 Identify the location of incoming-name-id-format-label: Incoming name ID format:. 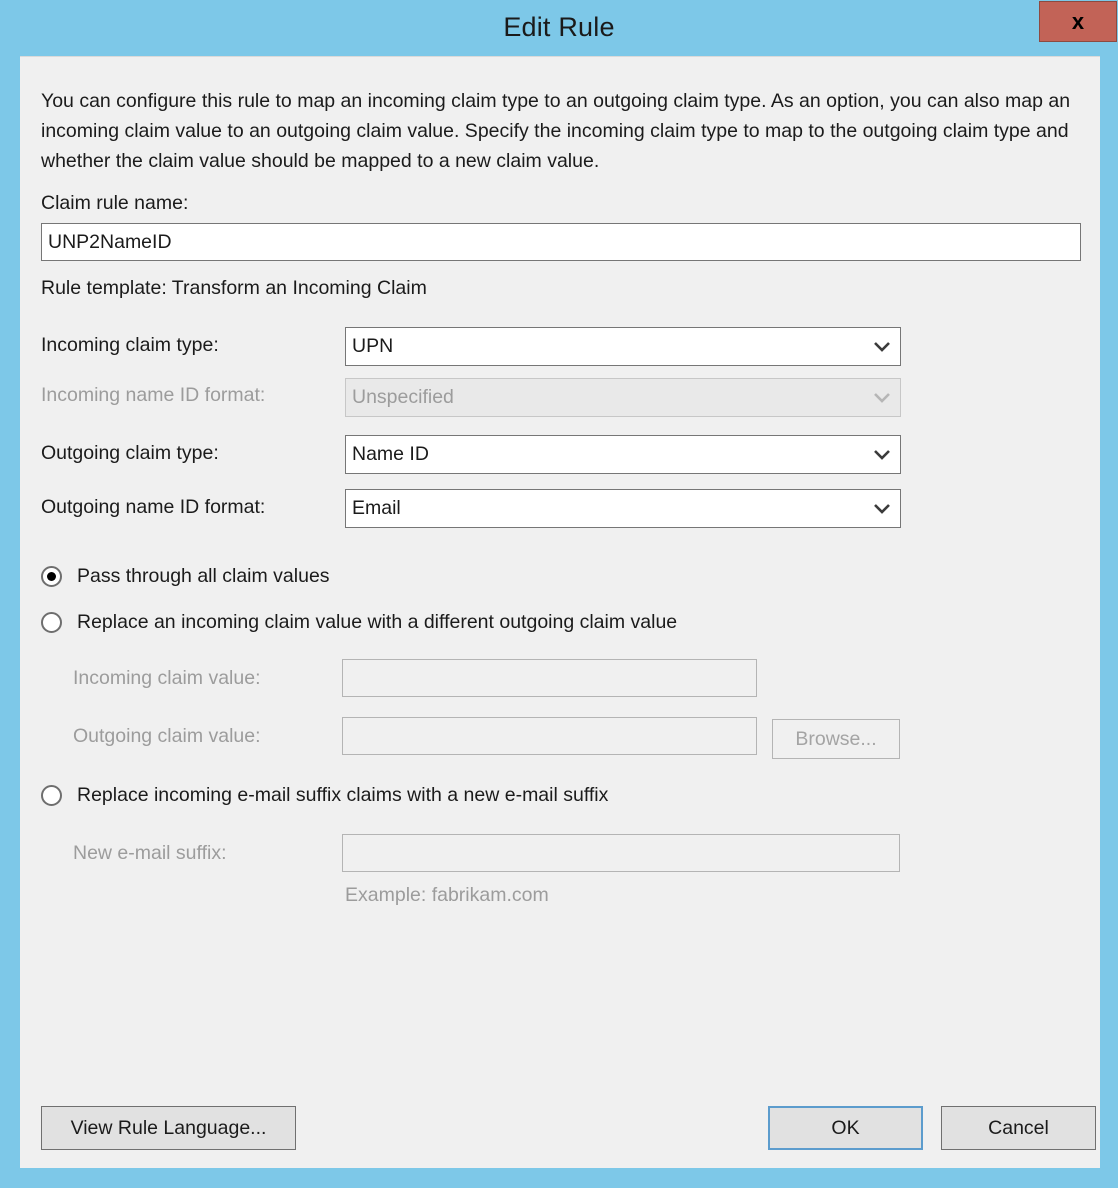
(153, 395).